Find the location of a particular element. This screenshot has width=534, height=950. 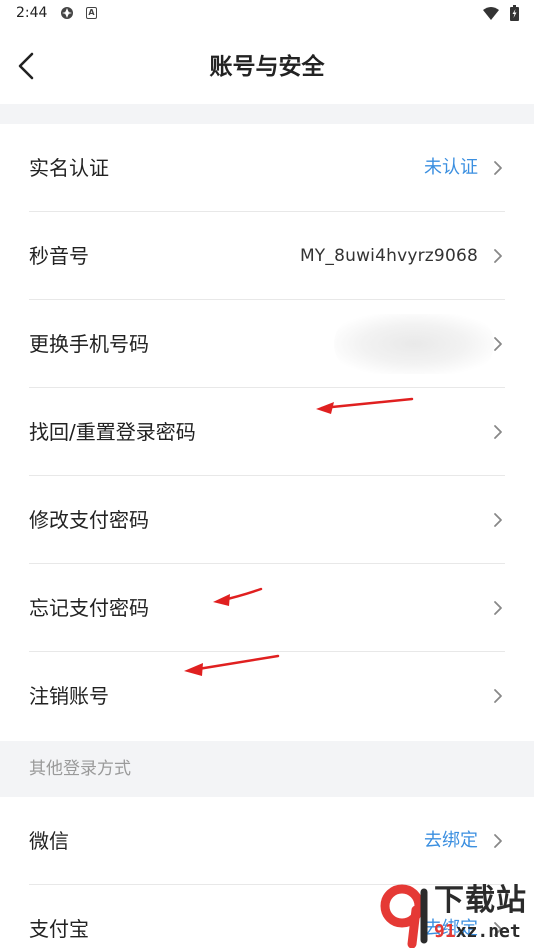

watermark-url: 91xz.net is located at coordinates (477, 932).